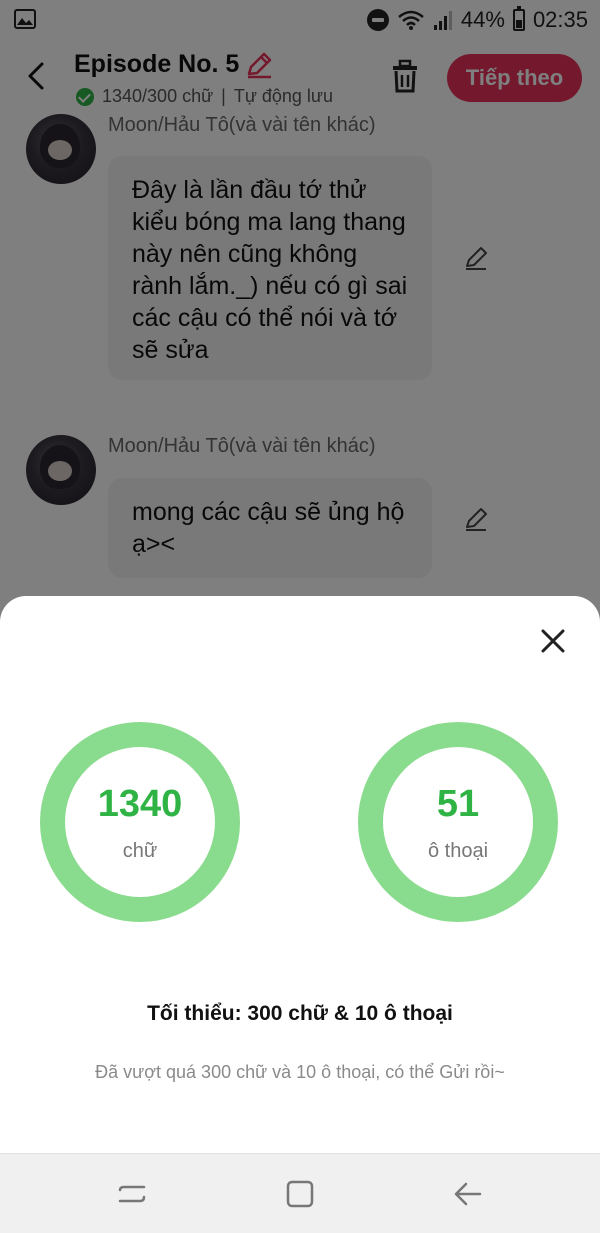 The height and width of the screenshot is (1233, 600). What do you see at coordinates (300, 1013) in the screenshot?
I see `minimum-requirement: Tối thiểu: 300 chữ & 10 ô thoại` at bounding box center [300, 1013].